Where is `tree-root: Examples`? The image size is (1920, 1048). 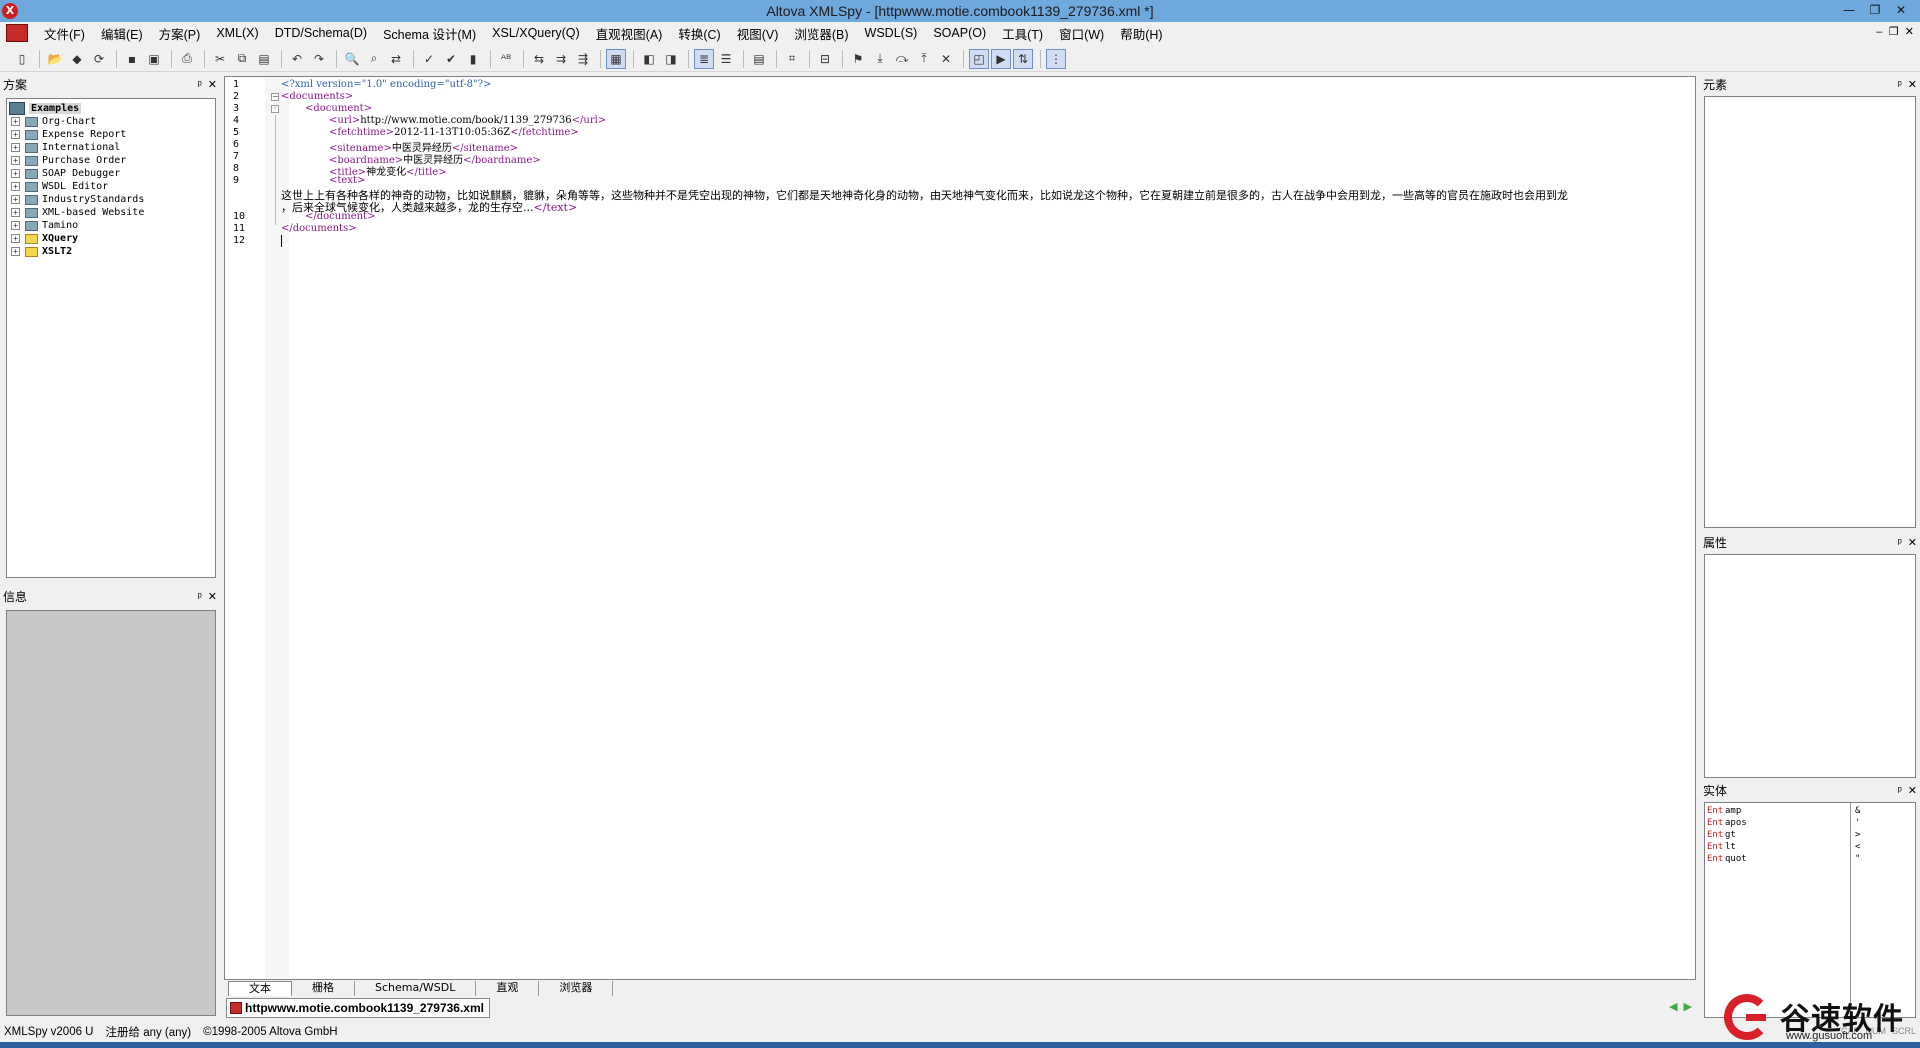 tree-root: Examples is located at coordinates (111, 108).